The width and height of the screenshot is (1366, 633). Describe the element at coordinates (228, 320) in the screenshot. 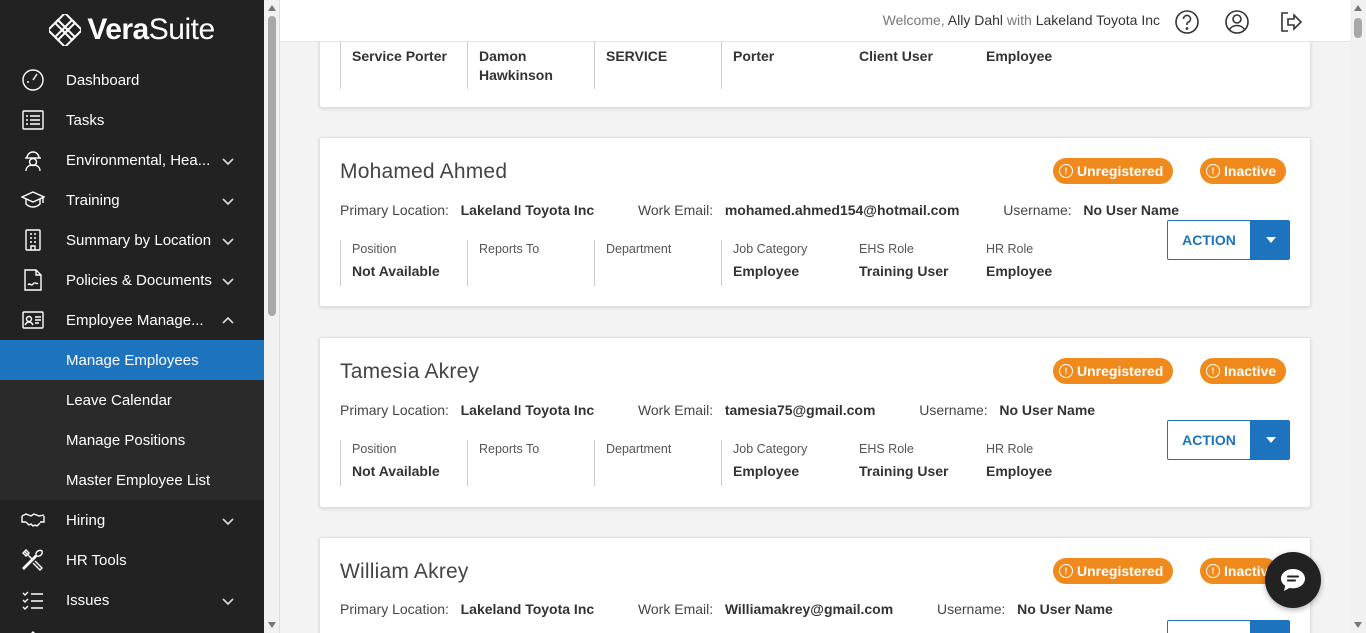

I see `chevron-up-icon` at that location.